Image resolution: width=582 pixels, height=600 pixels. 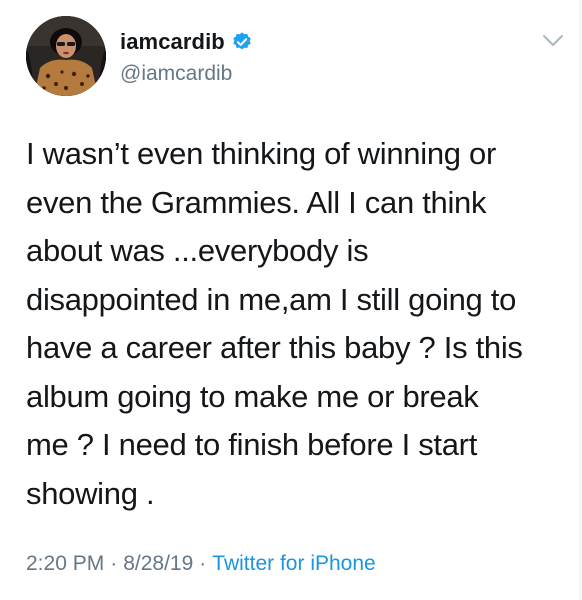 I want to click on avatar, so click(x=66, y=56).